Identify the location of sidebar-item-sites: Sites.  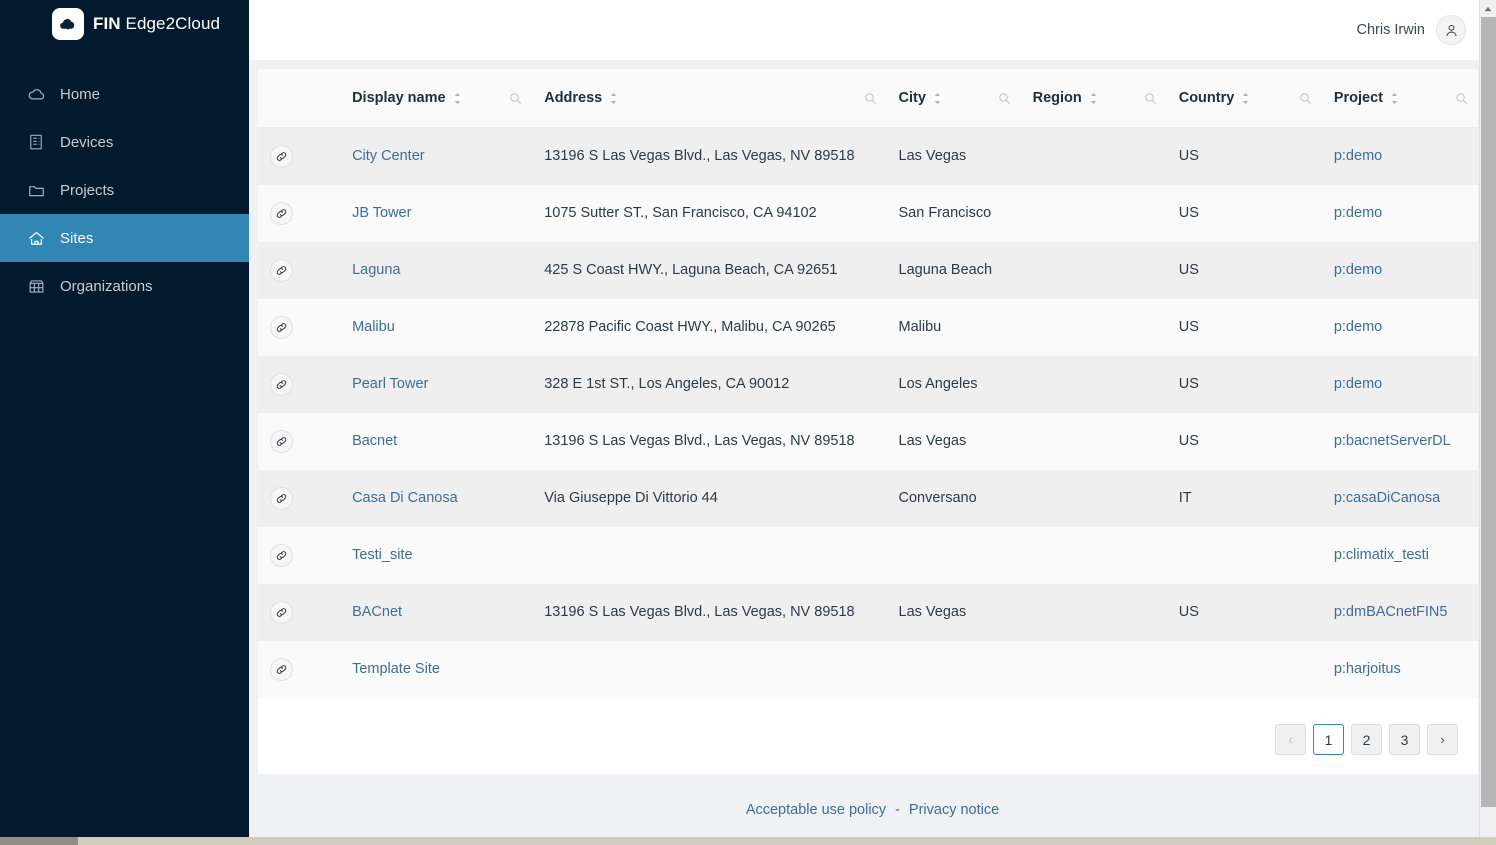
(124, 238).